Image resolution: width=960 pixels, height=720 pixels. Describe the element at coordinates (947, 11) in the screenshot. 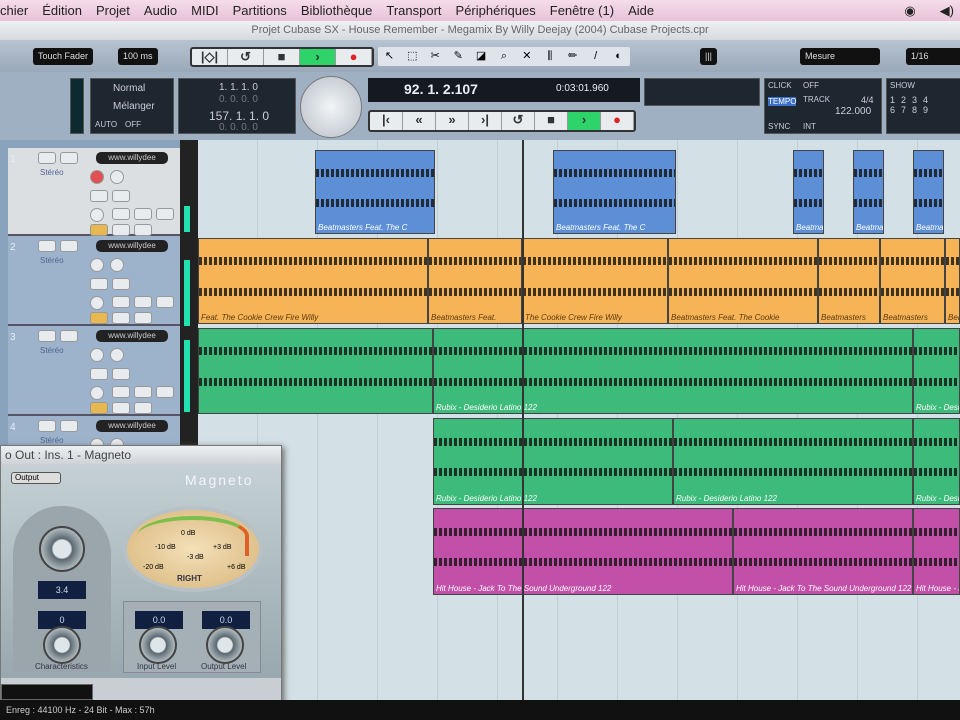

I see `volume-icon: ◀)` at that location.